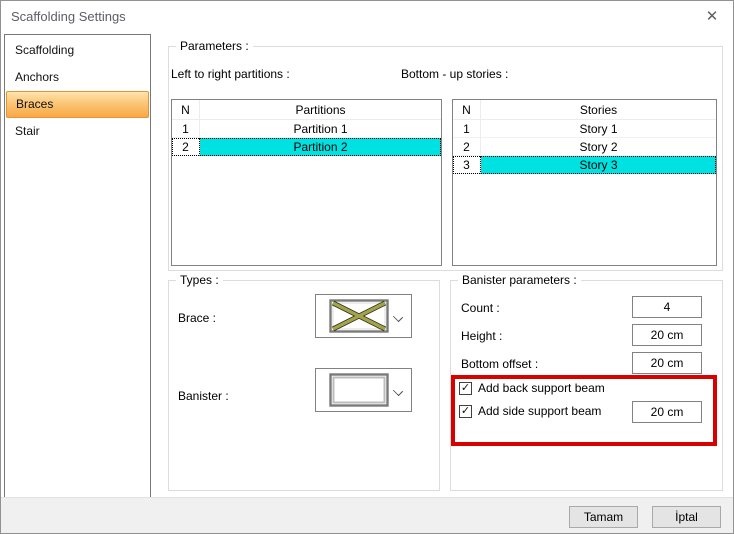 The height and width of the screenshot is (534, 734). Describe the element at coordinates (686, 517) in the screenshot. I see `cancel-button: İptal` at that location.